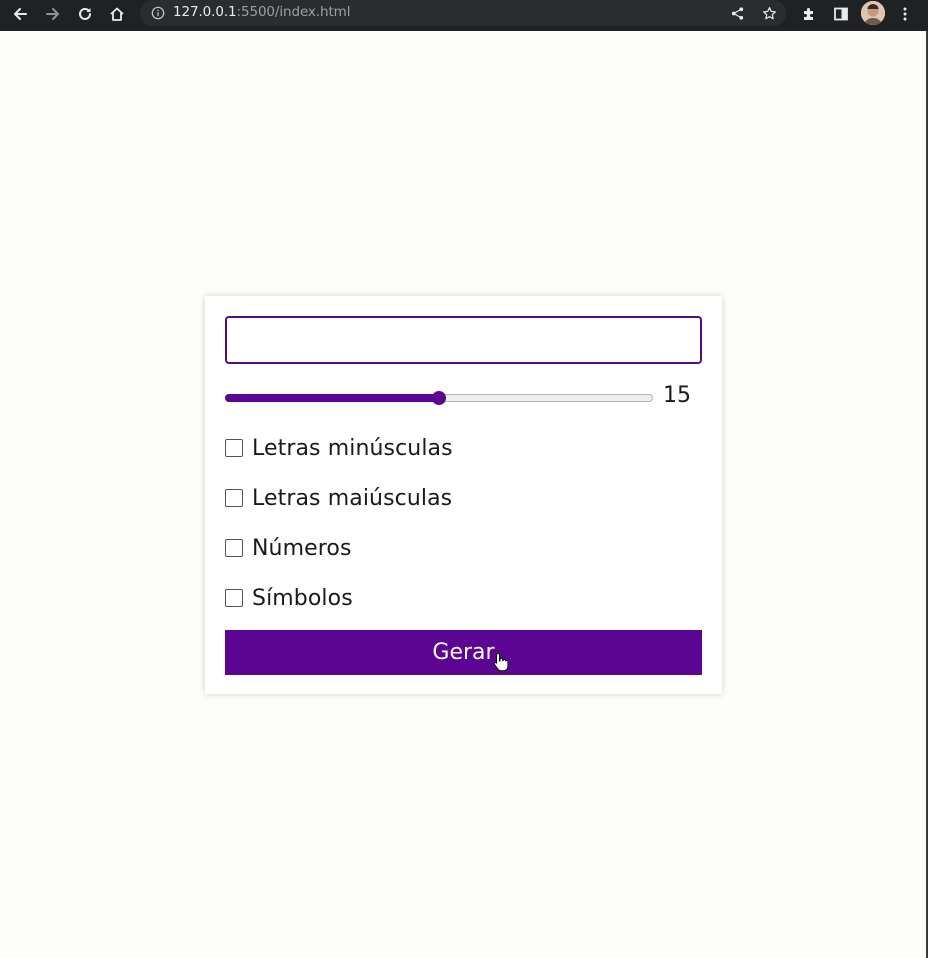 The width and height of the screenshot is (928, 958). Describe the element at coordinates (234, 448) in the screenshot. I see `lowercase-checkbox` at that location.